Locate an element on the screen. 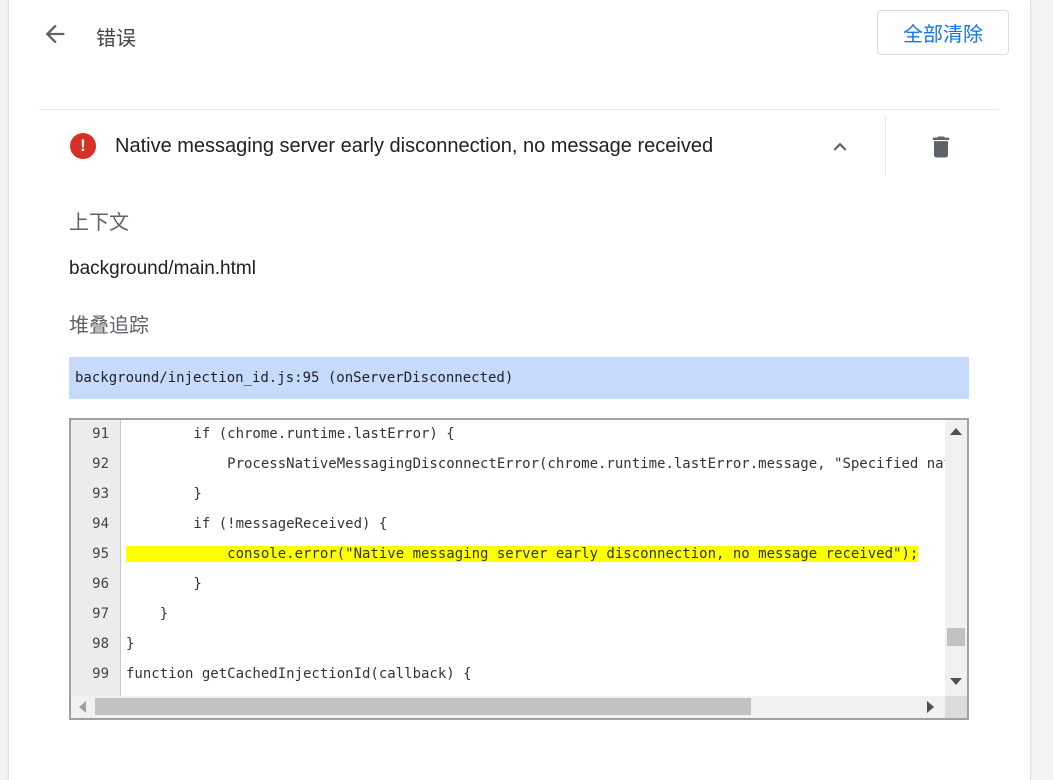  context-value: background/main.html is located at coordinates (162, 268).